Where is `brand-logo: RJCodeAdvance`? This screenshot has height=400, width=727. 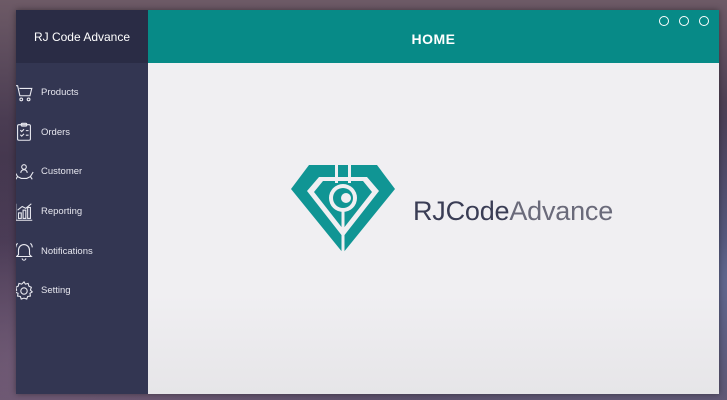
brand-logo: RJCodeAdvance is located at coordinates (451, 211).